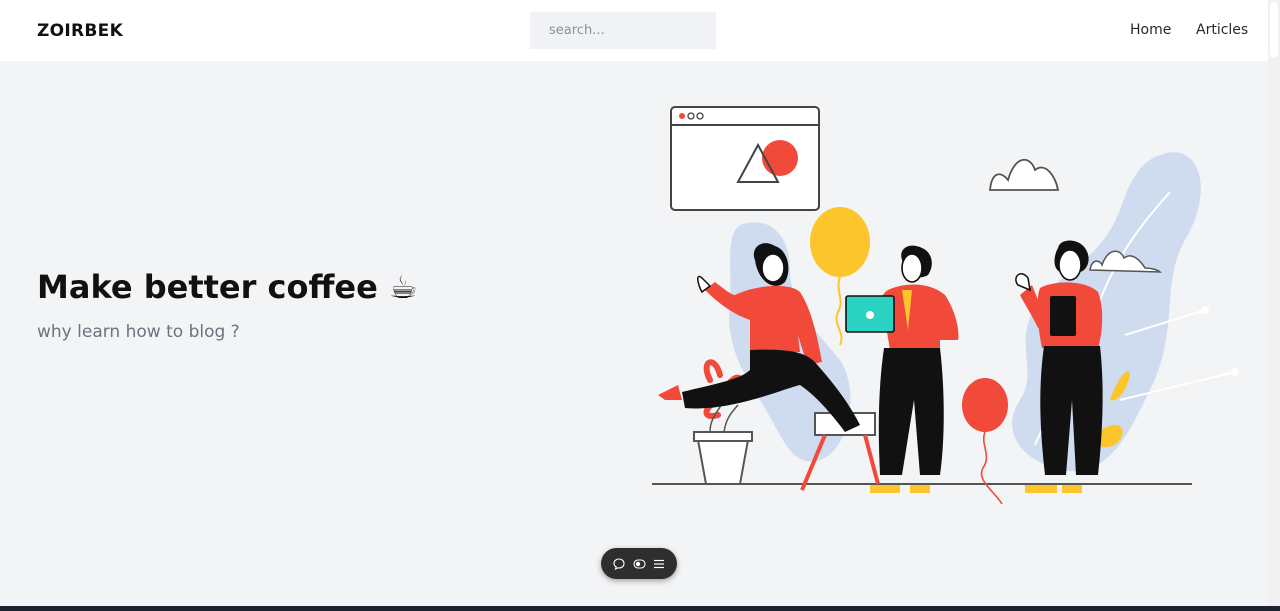 The height and width of the screenshot is (611, 1280). I want to click on nav-link-home: Home, so click(1150, 30).